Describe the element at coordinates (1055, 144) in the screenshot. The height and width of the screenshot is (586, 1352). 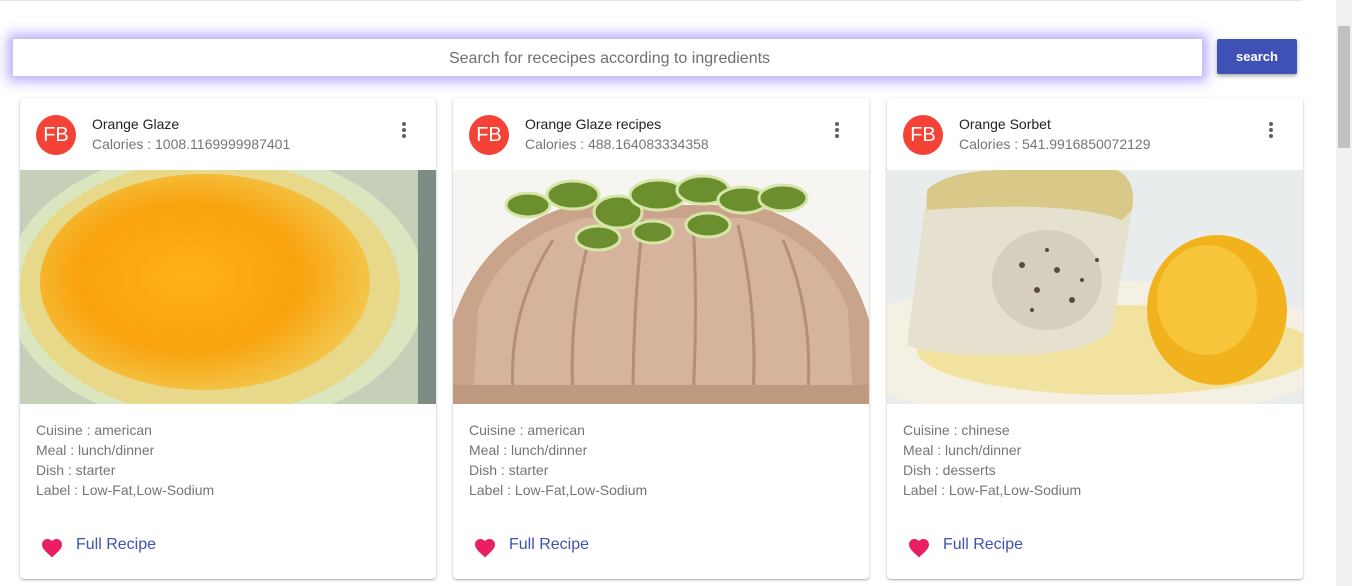
I see `recipe-calories: Calories : 541.9916850072129` at that location.